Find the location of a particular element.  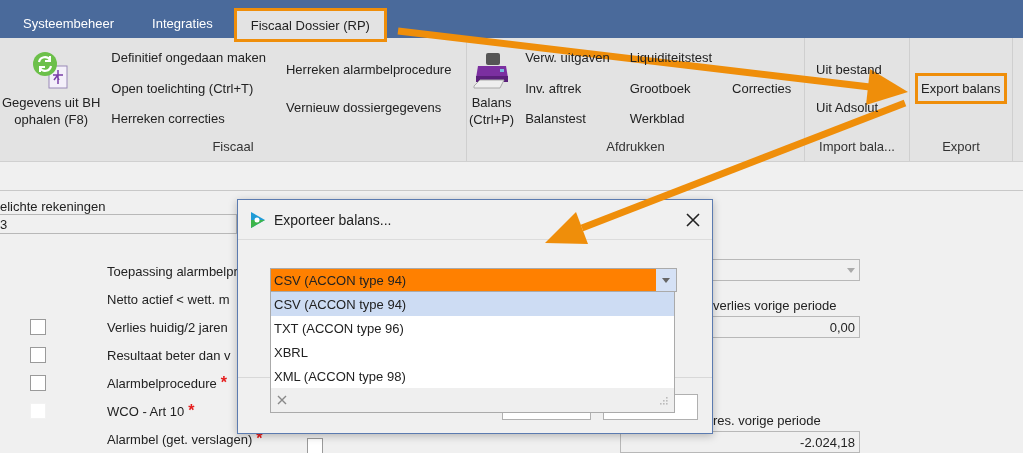

app-logo-icon is located at coordinates (258, 219).